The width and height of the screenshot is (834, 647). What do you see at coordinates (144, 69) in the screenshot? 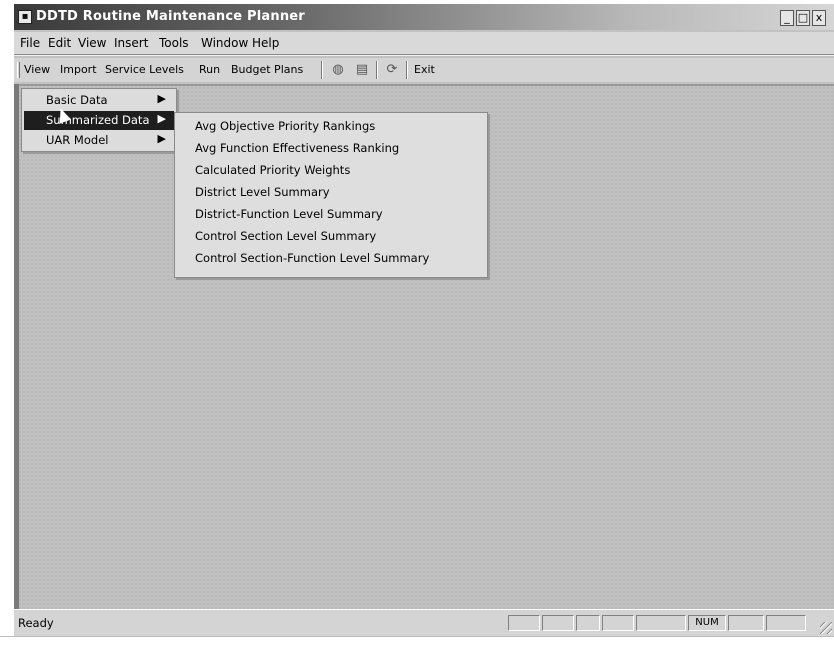
I see `toolbar-service-levels: Service Levels` at bounding box center [144, 69].